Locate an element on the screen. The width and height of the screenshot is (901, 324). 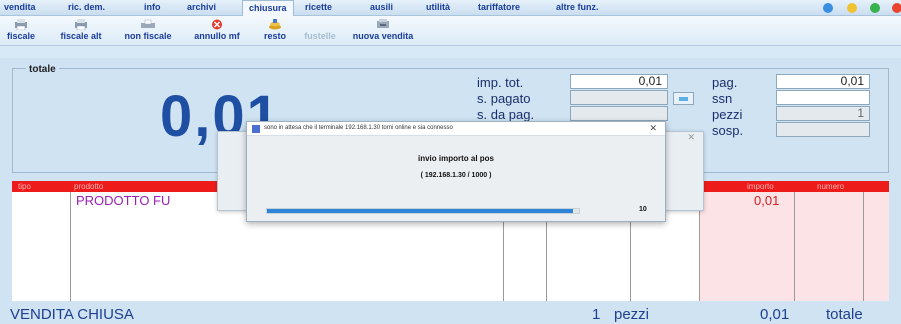
sosp-label: sosp. is located at coordinates (728, 130).